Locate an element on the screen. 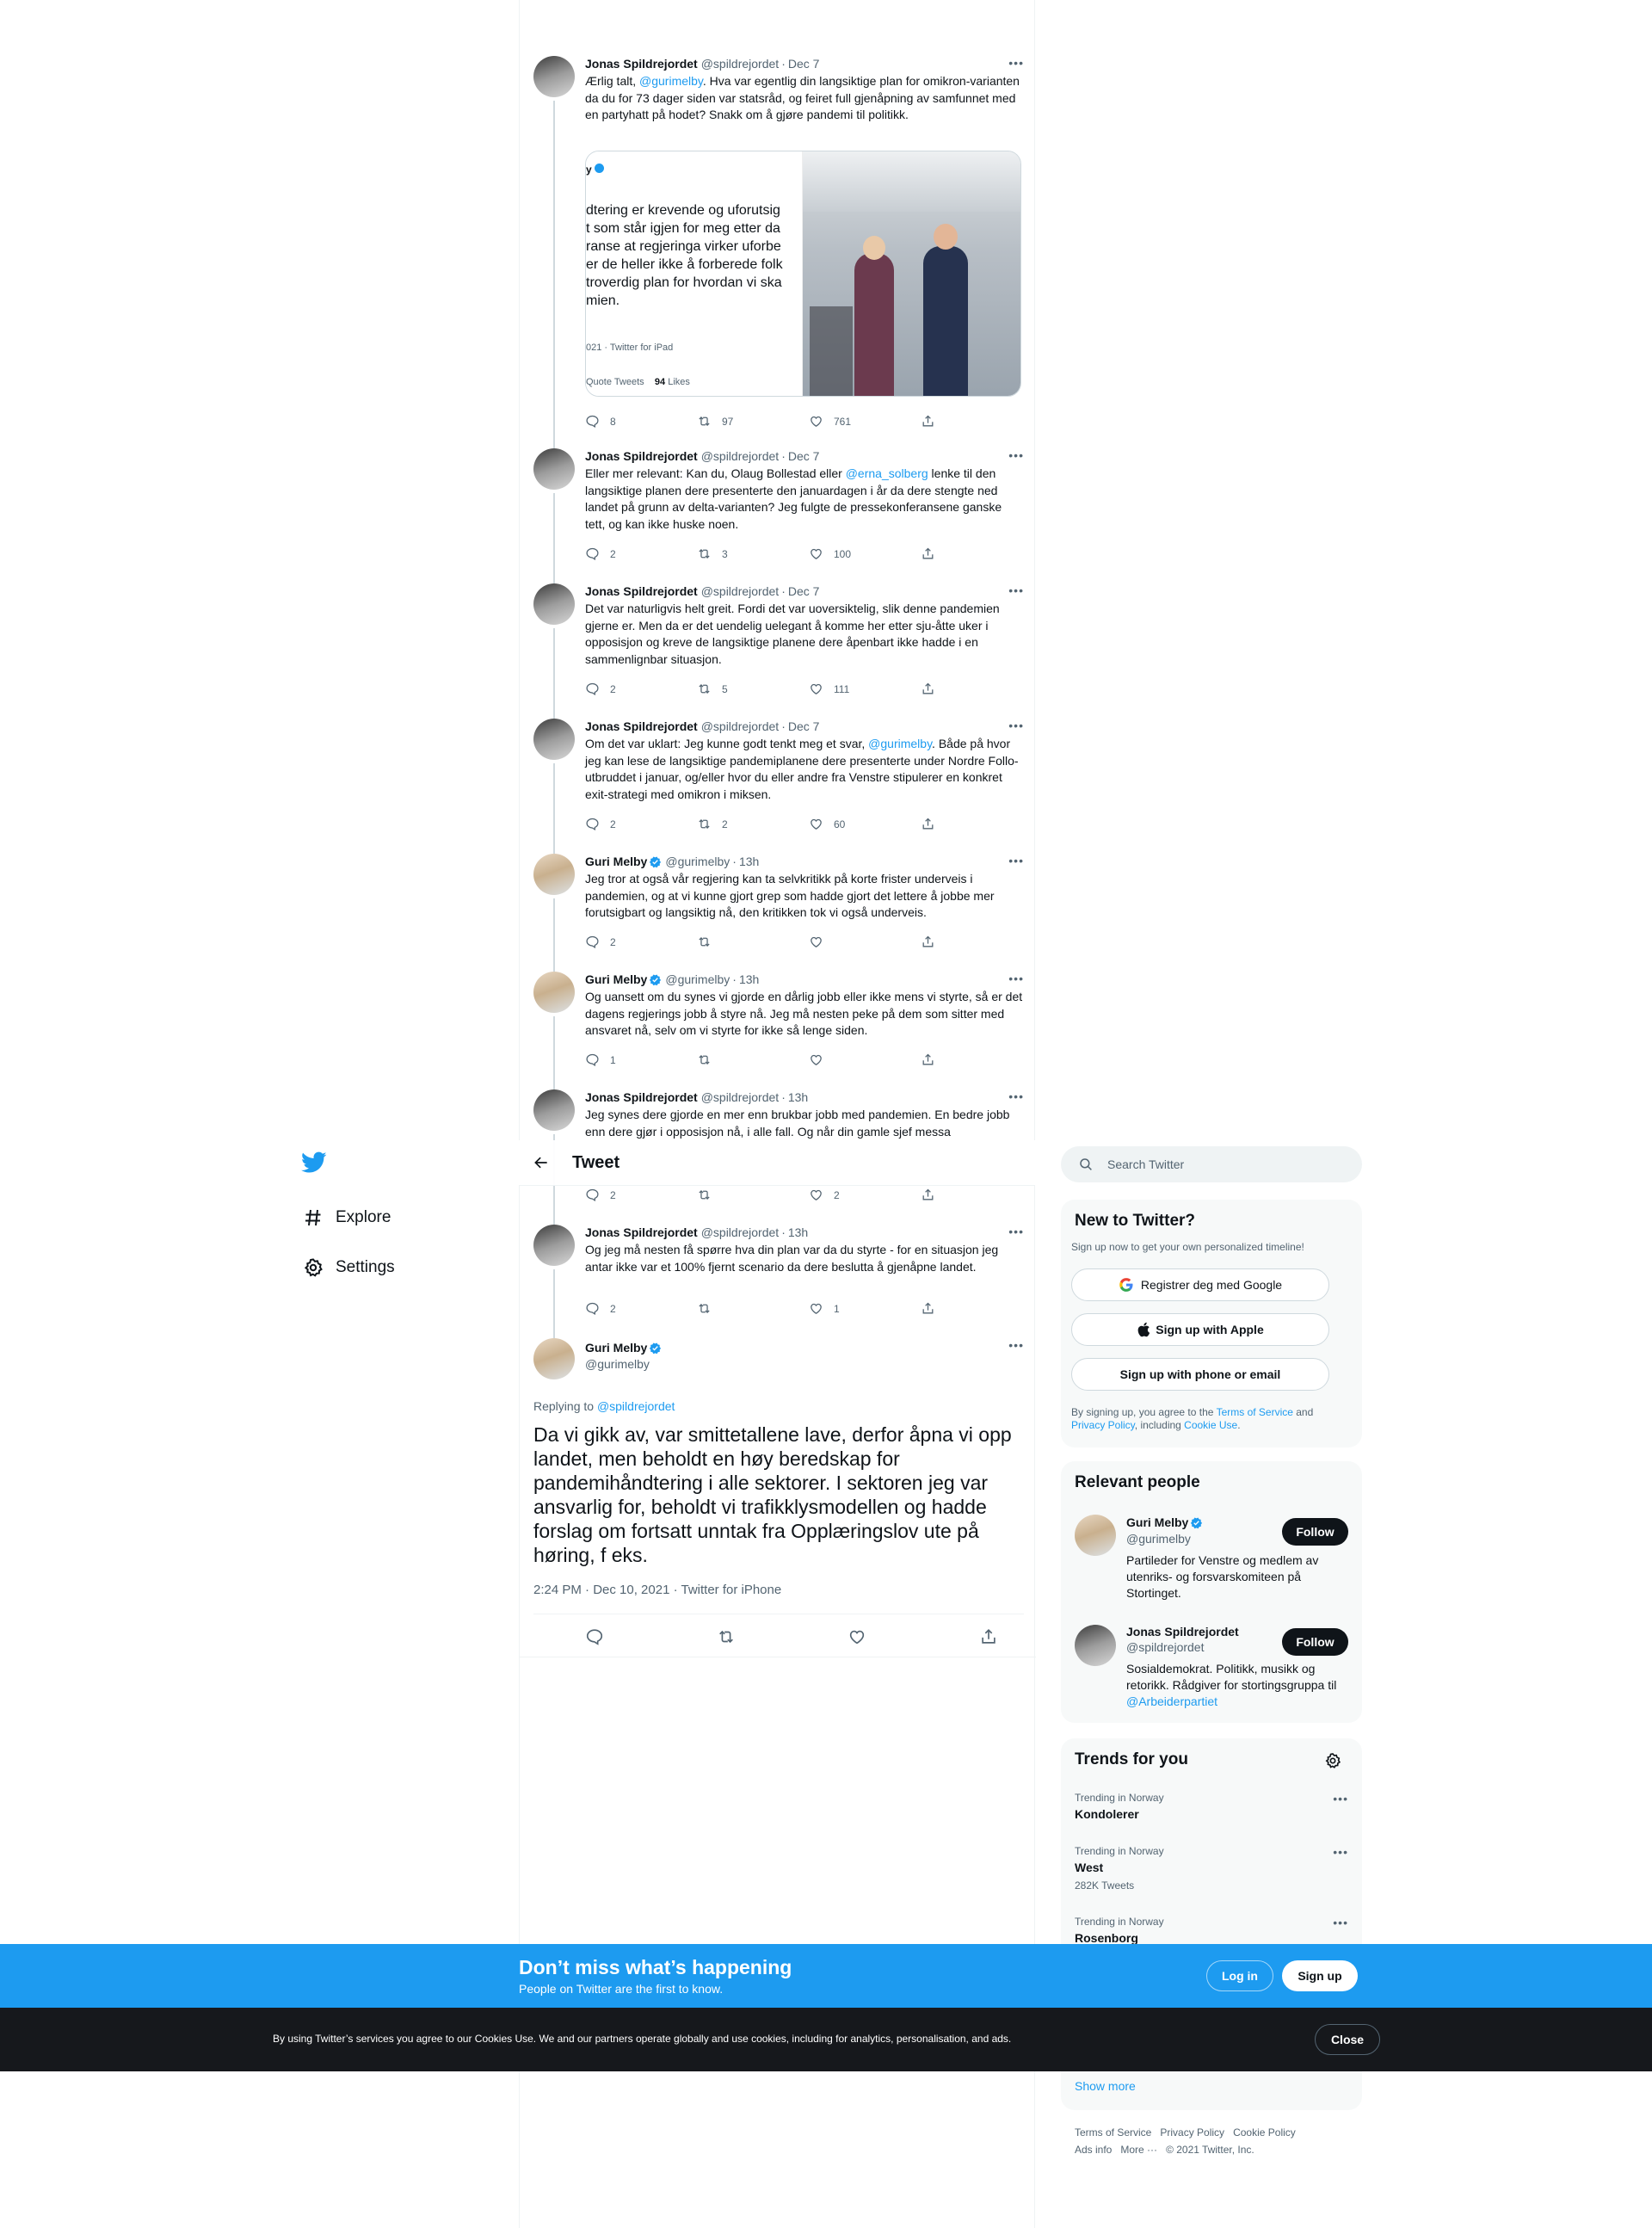 The image size is (1652, 2228). login-button: Log in is located at coordinates (1239, 1976).